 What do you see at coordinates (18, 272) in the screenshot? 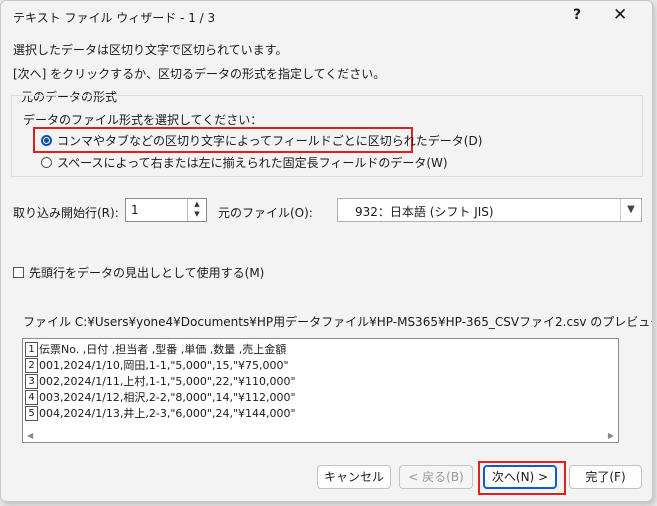
I see `checkbox-icon` at bounding box center [18, 272].